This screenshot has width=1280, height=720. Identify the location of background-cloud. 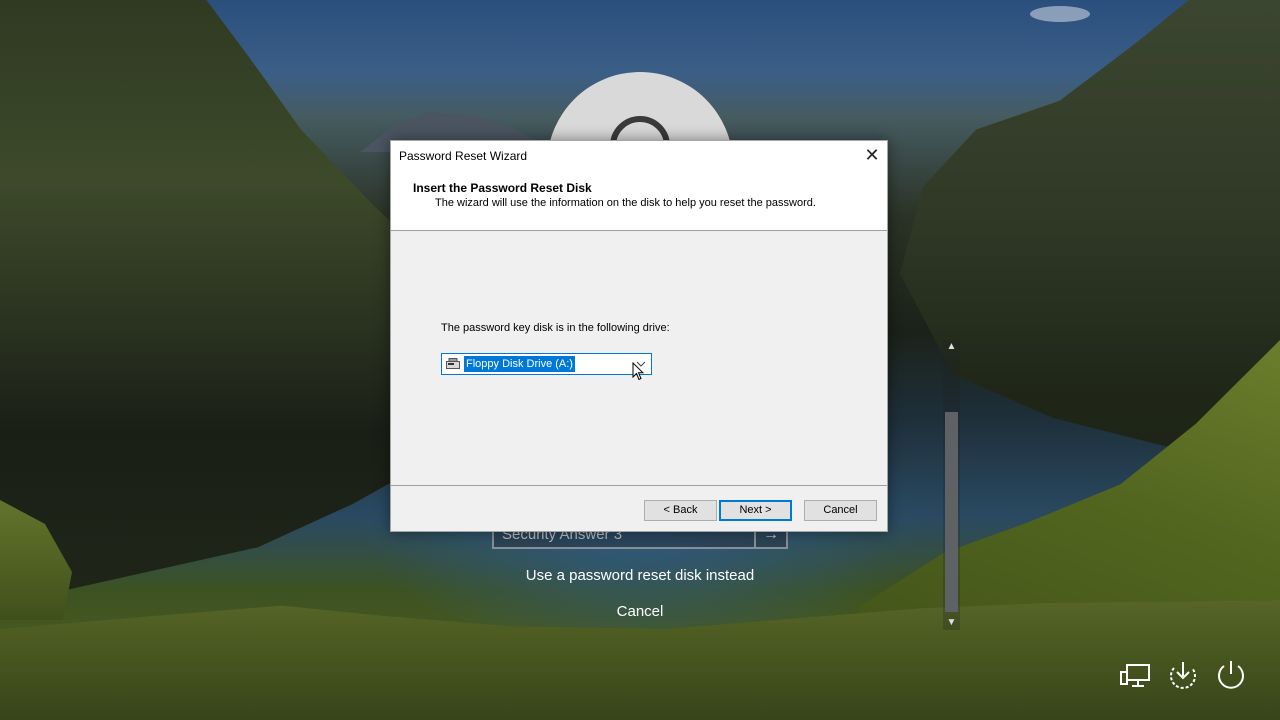
(1060, 14).